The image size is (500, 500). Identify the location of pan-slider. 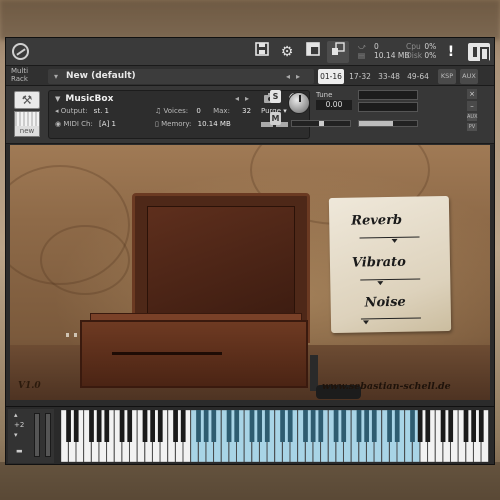
(321, 123).